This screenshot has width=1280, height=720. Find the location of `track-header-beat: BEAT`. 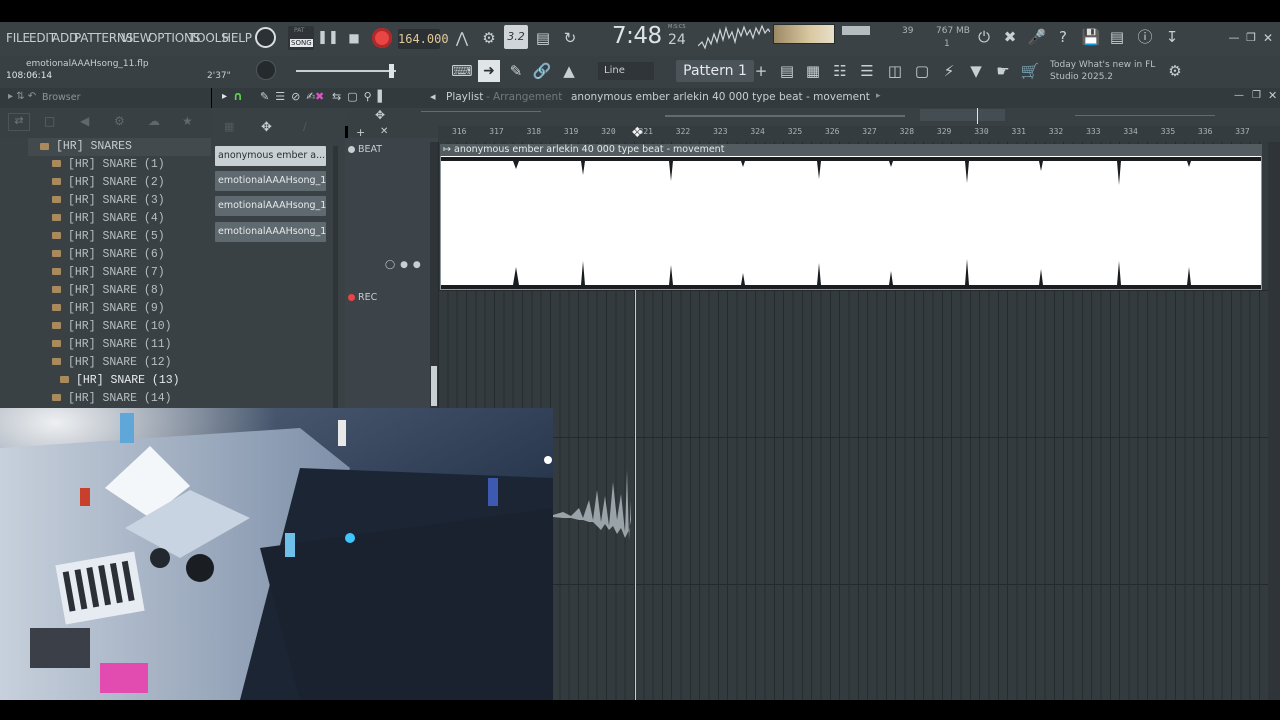

track-header-beat: BEAT is located at coordinates (365, 149).